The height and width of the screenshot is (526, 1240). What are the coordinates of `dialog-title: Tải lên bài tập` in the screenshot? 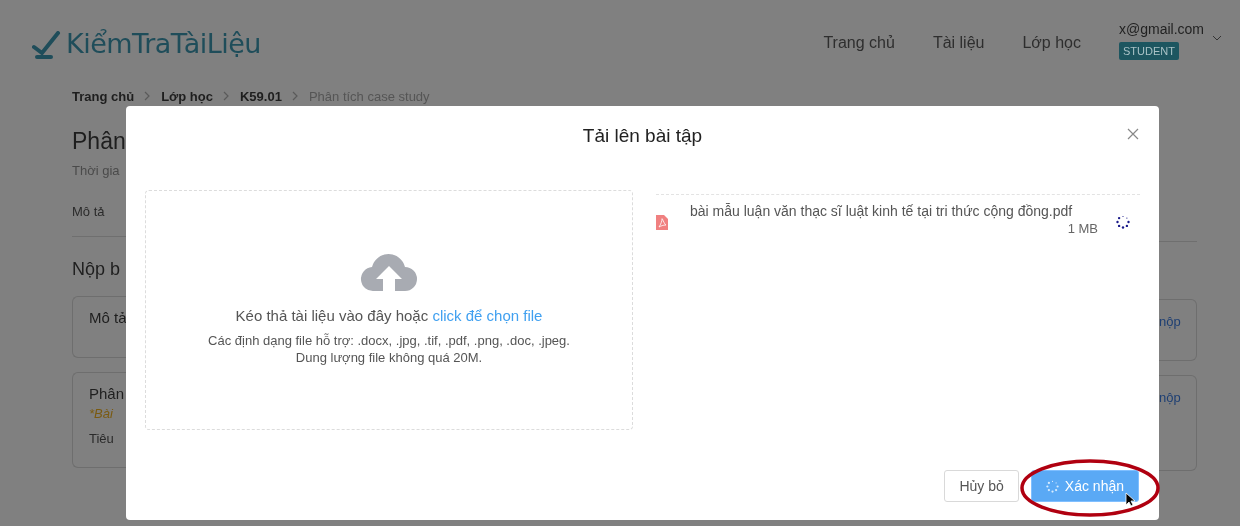 It's located at (642, 136).